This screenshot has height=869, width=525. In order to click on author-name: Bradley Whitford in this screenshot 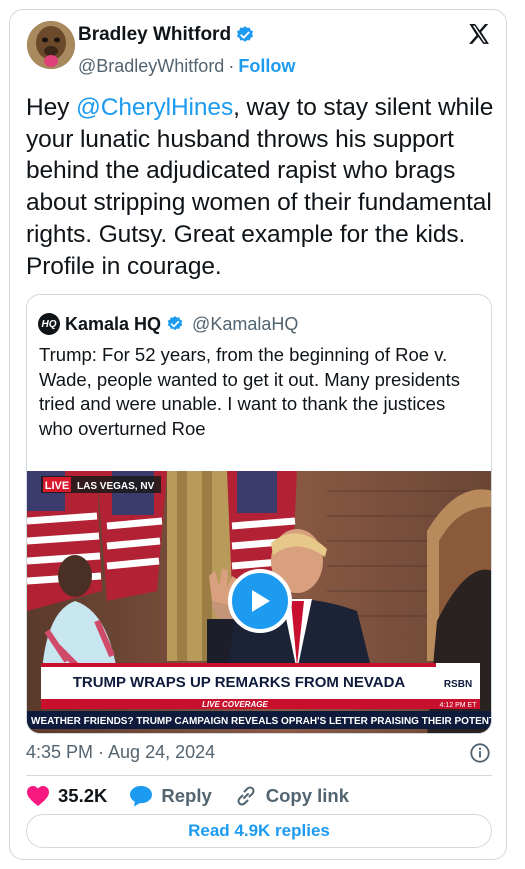, I will do `click(154, 35)`.